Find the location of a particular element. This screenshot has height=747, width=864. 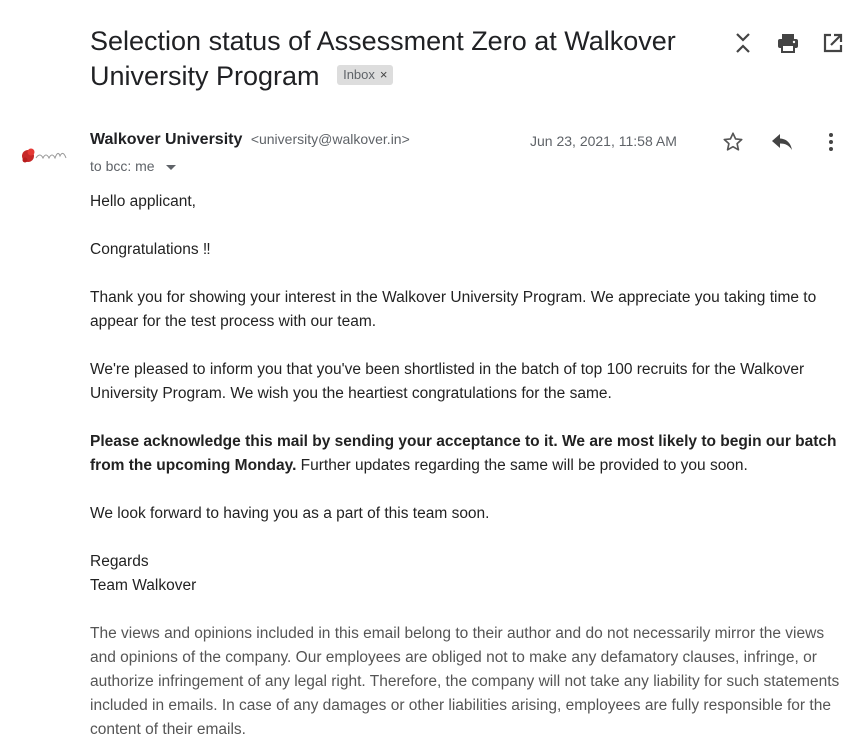

recipients-line: to bcc: me is located at coordinates (133, 166).